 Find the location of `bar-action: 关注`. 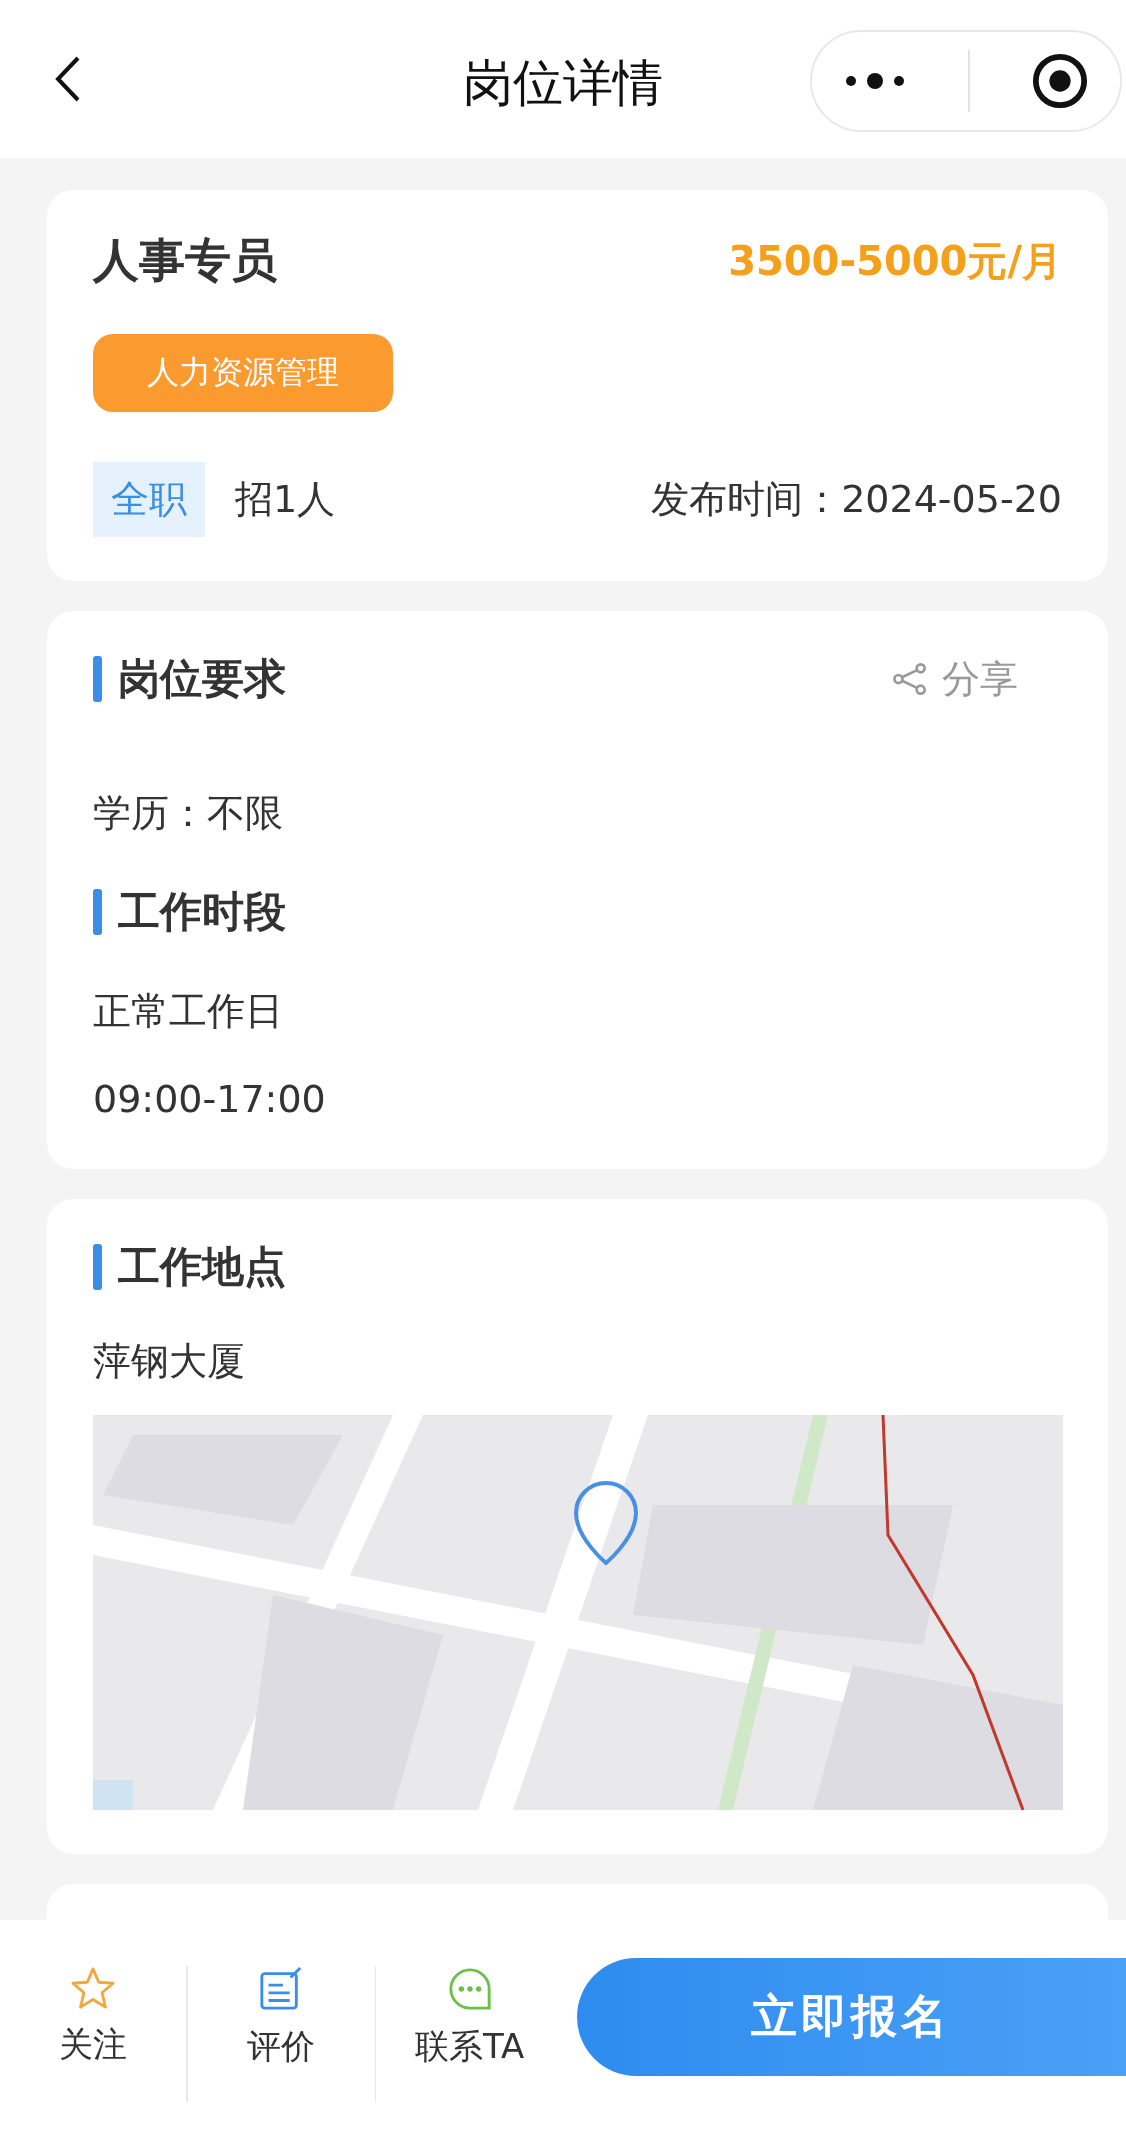

bar-action: 关注 is located at coordinates (93, 2017).